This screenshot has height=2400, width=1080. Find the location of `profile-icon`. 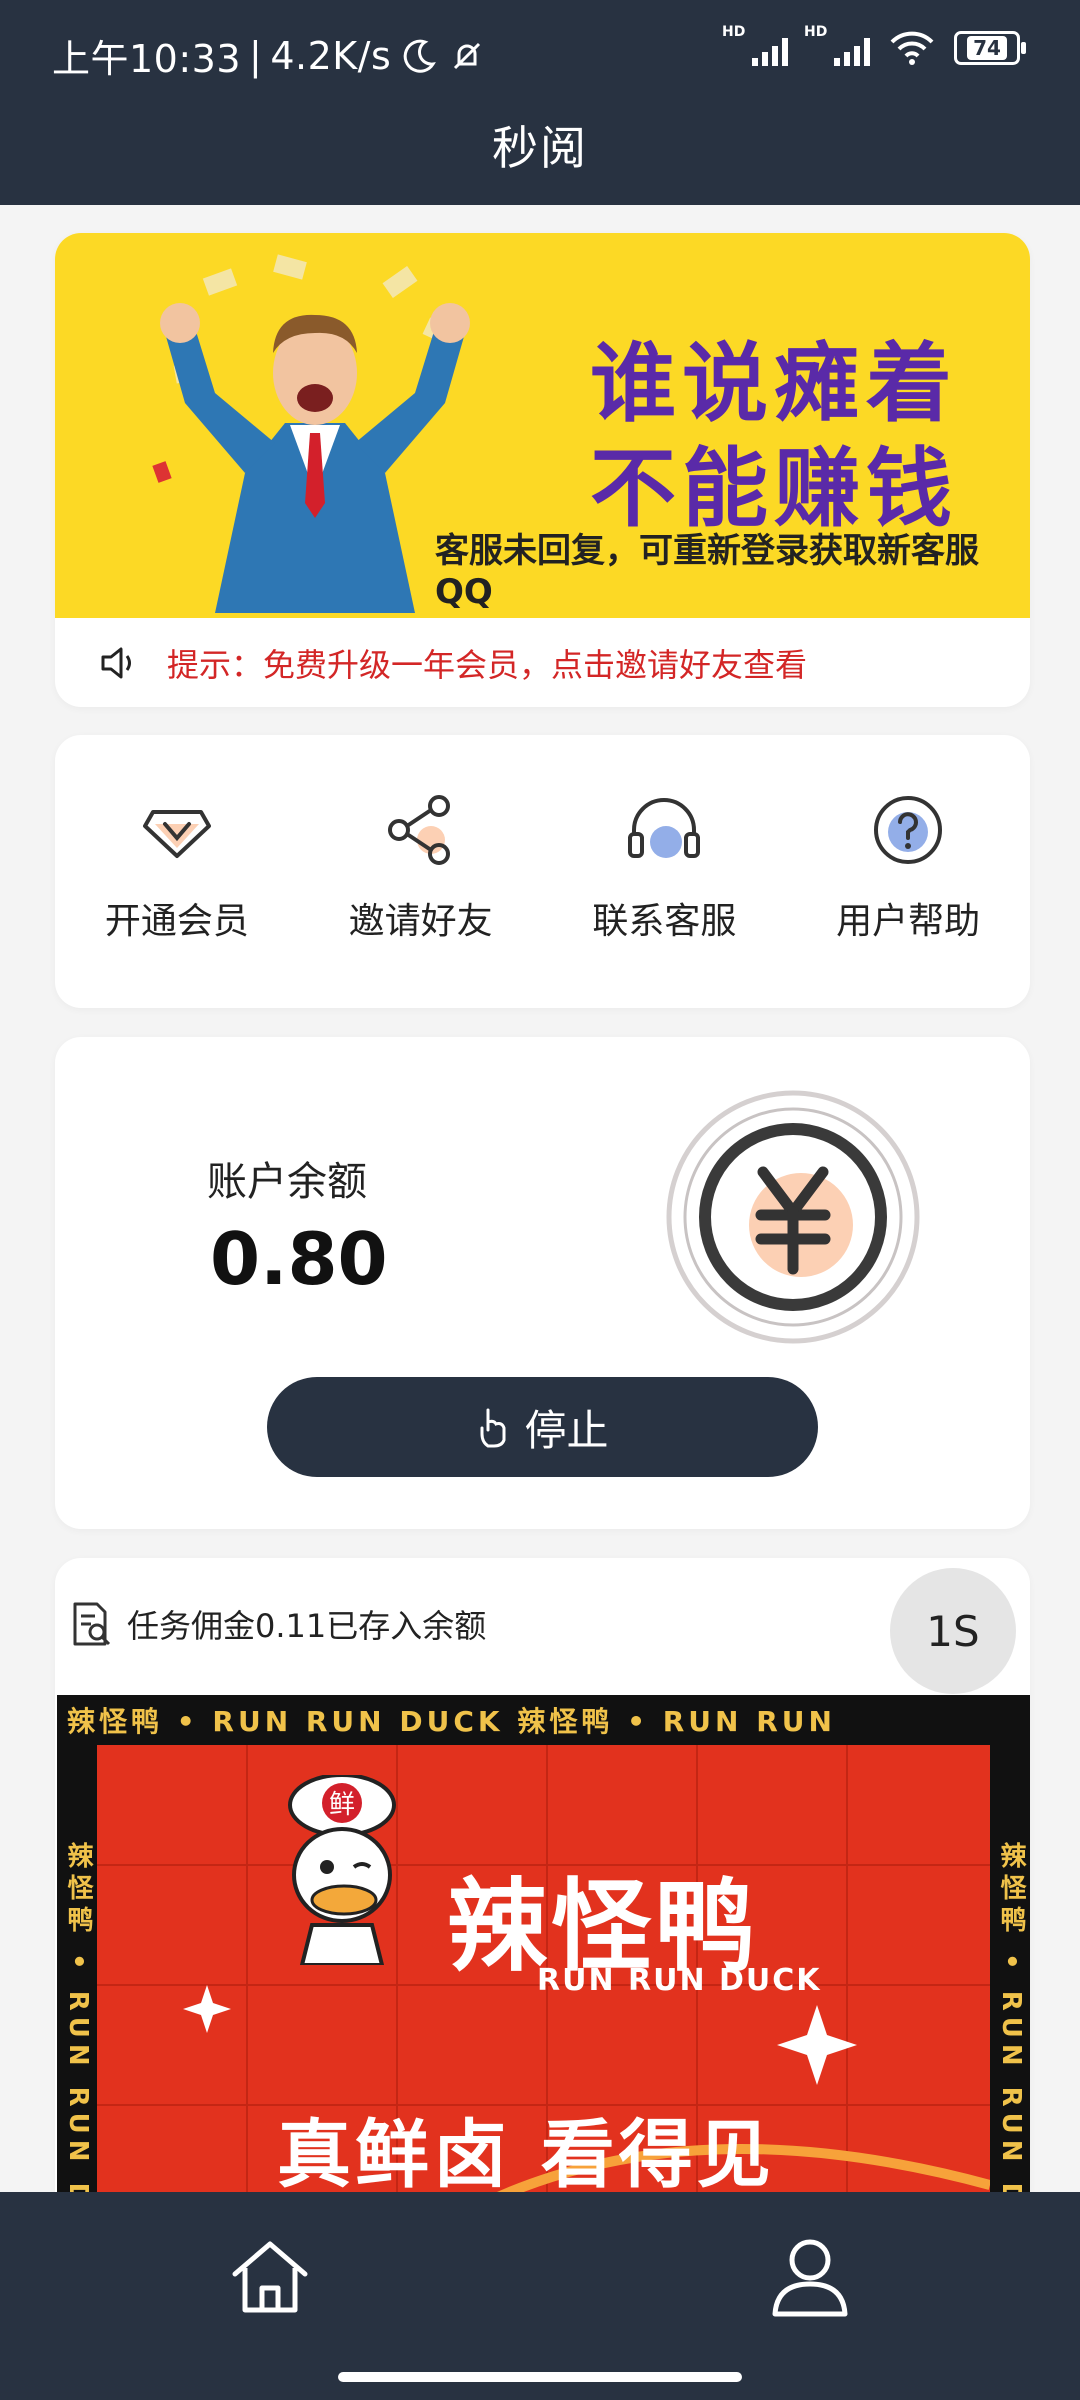

profile-icon is located at coordinates (810, 2277).